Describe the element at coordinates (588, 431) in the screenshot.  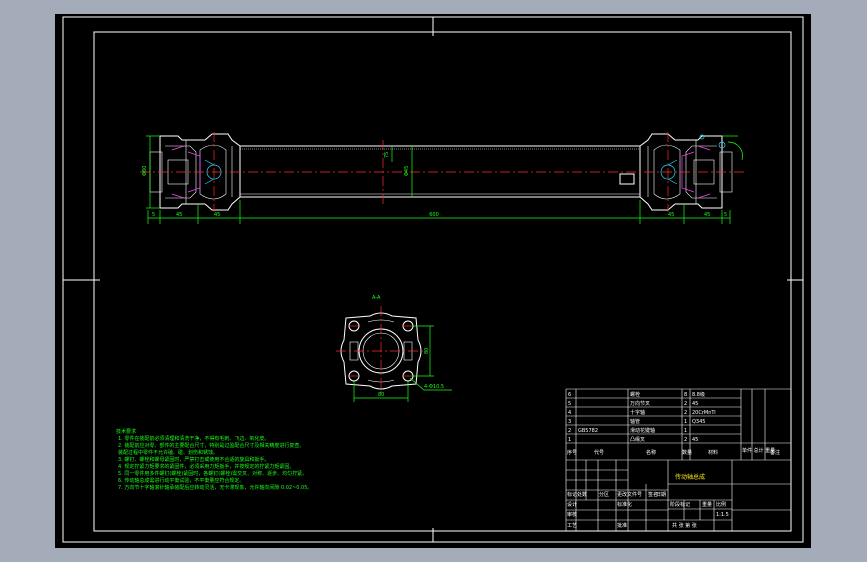
I see `bom-code: GB5782` at that location.